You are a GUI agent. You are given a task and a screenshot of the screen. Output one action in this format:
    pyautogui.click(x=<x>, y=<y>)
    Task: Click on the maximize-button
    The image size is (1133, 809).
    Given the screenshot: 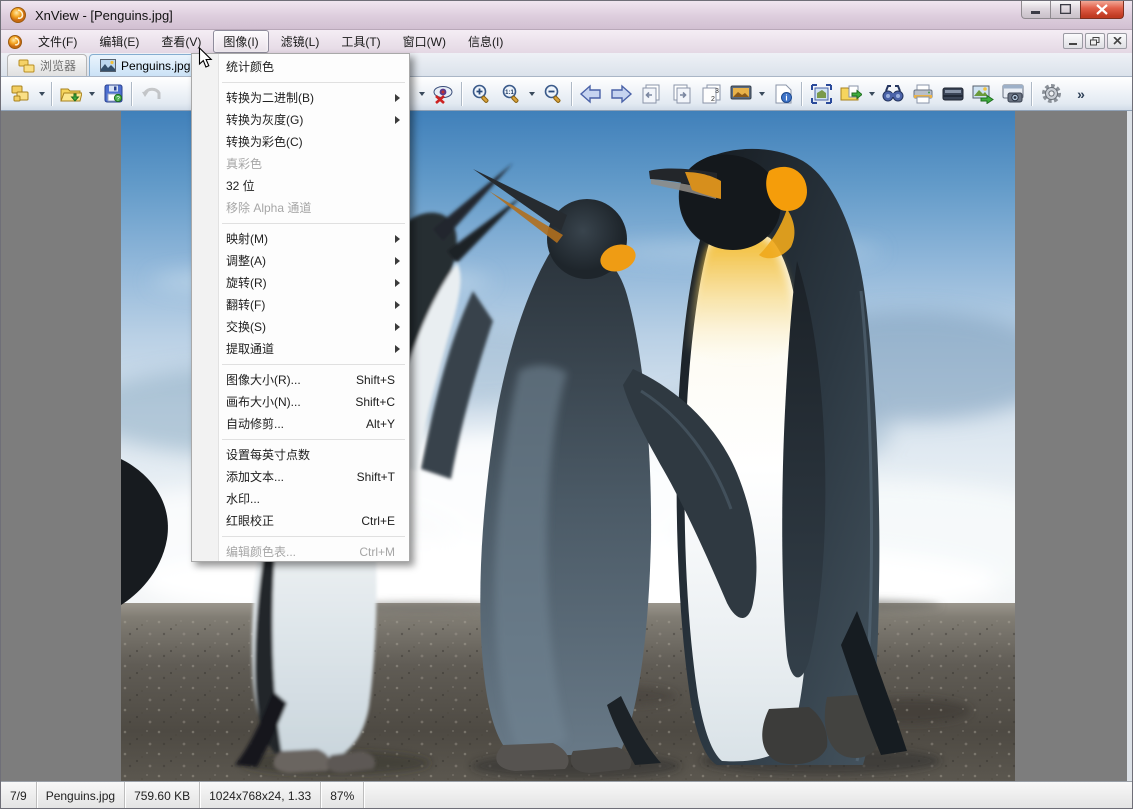 What is the action you would take?
    pyautogui.click(x=1065, y=10)
    